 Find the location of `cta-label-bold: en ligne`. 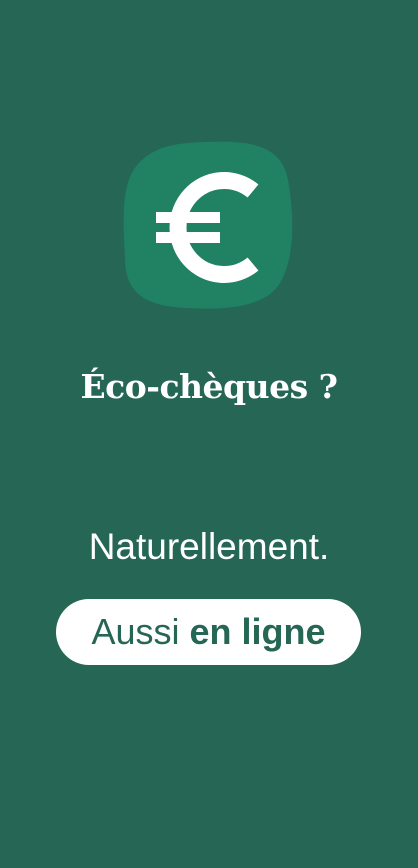

cta-label-bold: en ligne is located at coordinates (257, 631).